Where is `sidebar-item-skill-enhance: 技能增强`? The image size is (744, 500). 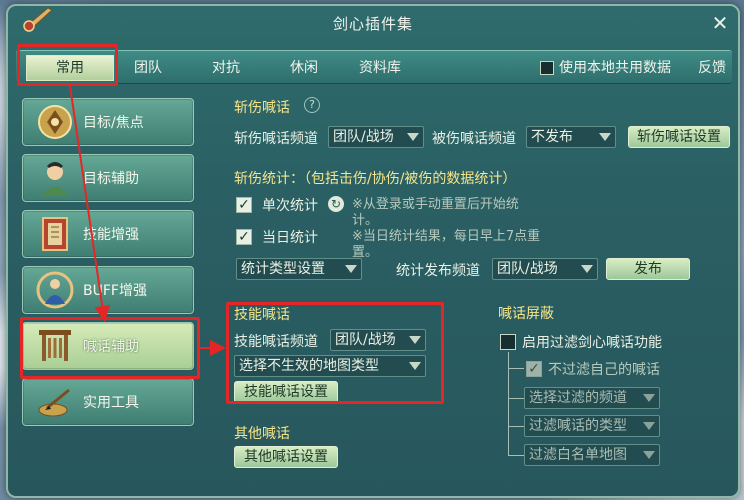 sidebar-item-skill-enhance: 技能增强 is located at coordinates (108, 234).